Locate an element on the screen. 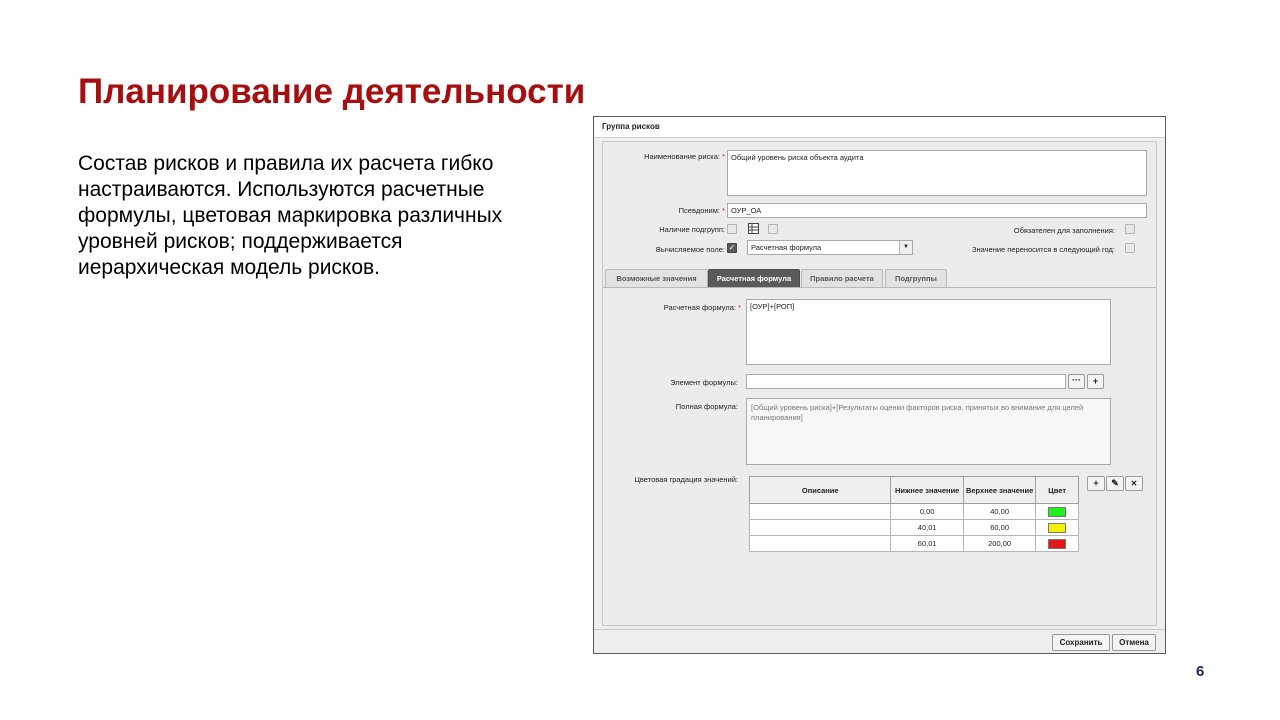 The image size is (1280, 720). pencil-icon: ✎ is located at coordinates (1115, 483).